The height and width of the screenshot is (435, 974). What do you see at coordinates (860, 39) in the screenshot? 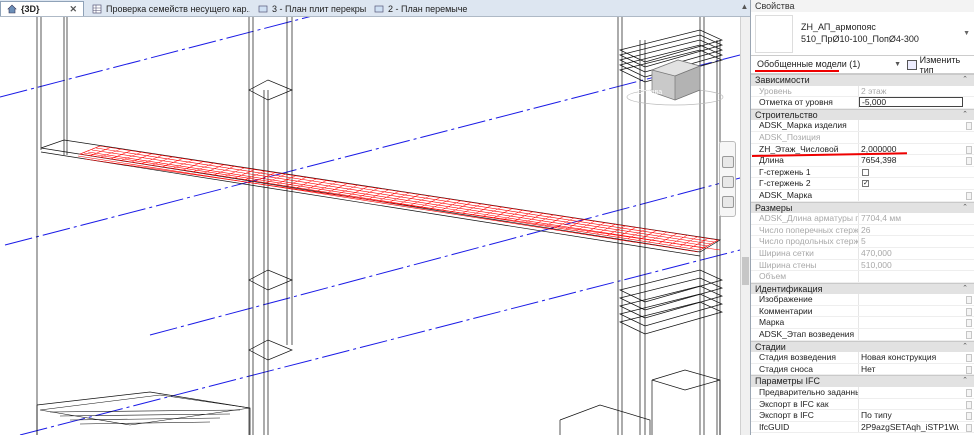
I see `type-name: 510_ПрØ10-100_ПопØ4-300` at bounding box center [860, 39].